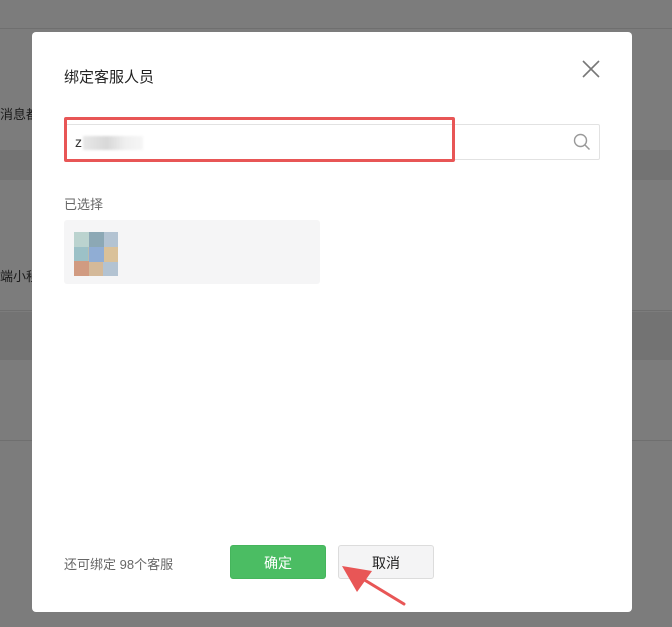 The height and width of the screenshot is (627, 672). I want to click on close-icon, so click(591, 69).